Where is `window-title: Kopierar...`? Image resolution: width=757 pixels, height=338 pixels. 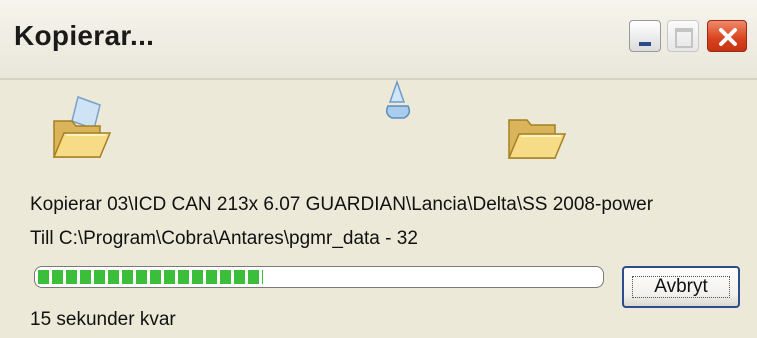
window-title: Kopierar... is located at coordinates (84, 35).